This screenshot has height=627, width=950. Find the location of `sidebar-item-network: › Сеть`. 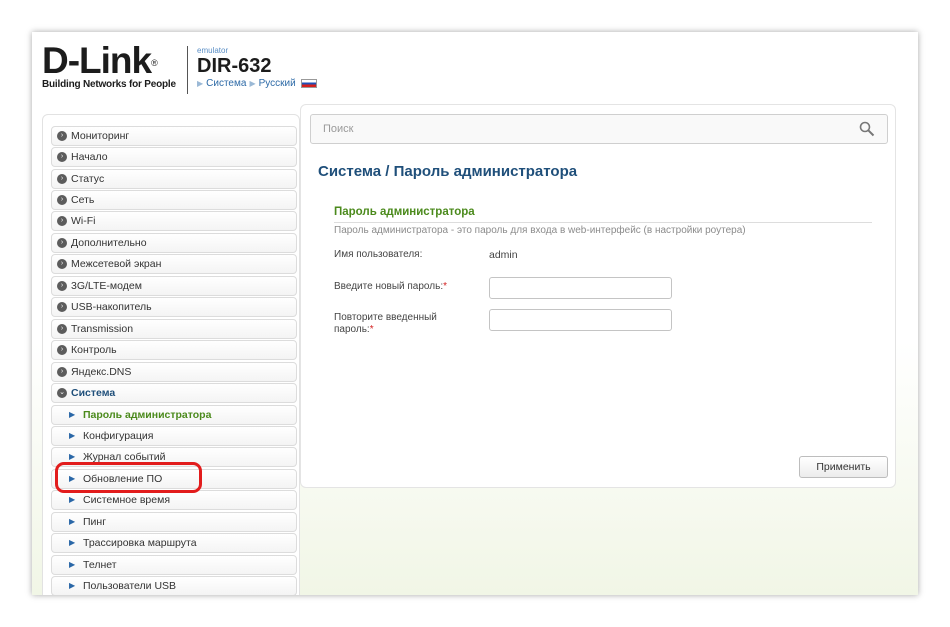

sidebar-item-network: › Сеть is located at coordinates (174, 200).